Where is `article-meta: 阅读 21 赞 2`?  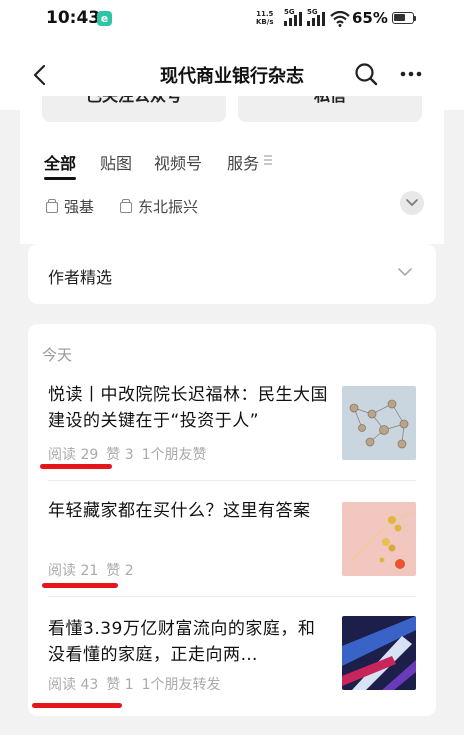
article-meta: 阅读 21 赞 2 is located at coordinates (95, 570).